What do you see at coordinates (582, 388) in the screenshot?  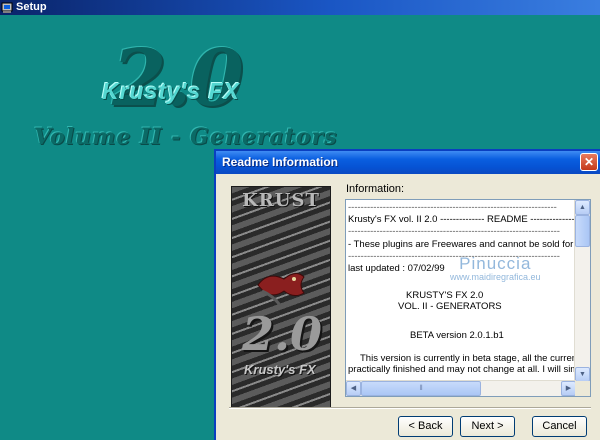 I see `scroll-corner` at bounding box center [582, 388].